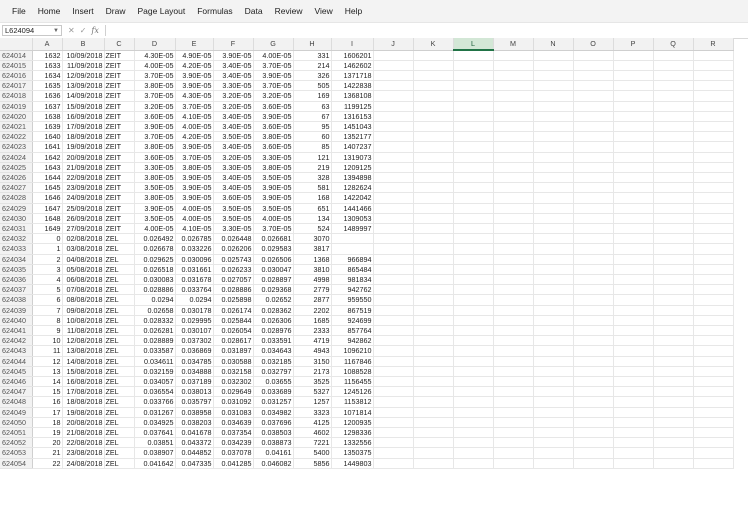 The image size is (748, 506). I want to click on cell-I: 1245126, so click(352, 392).